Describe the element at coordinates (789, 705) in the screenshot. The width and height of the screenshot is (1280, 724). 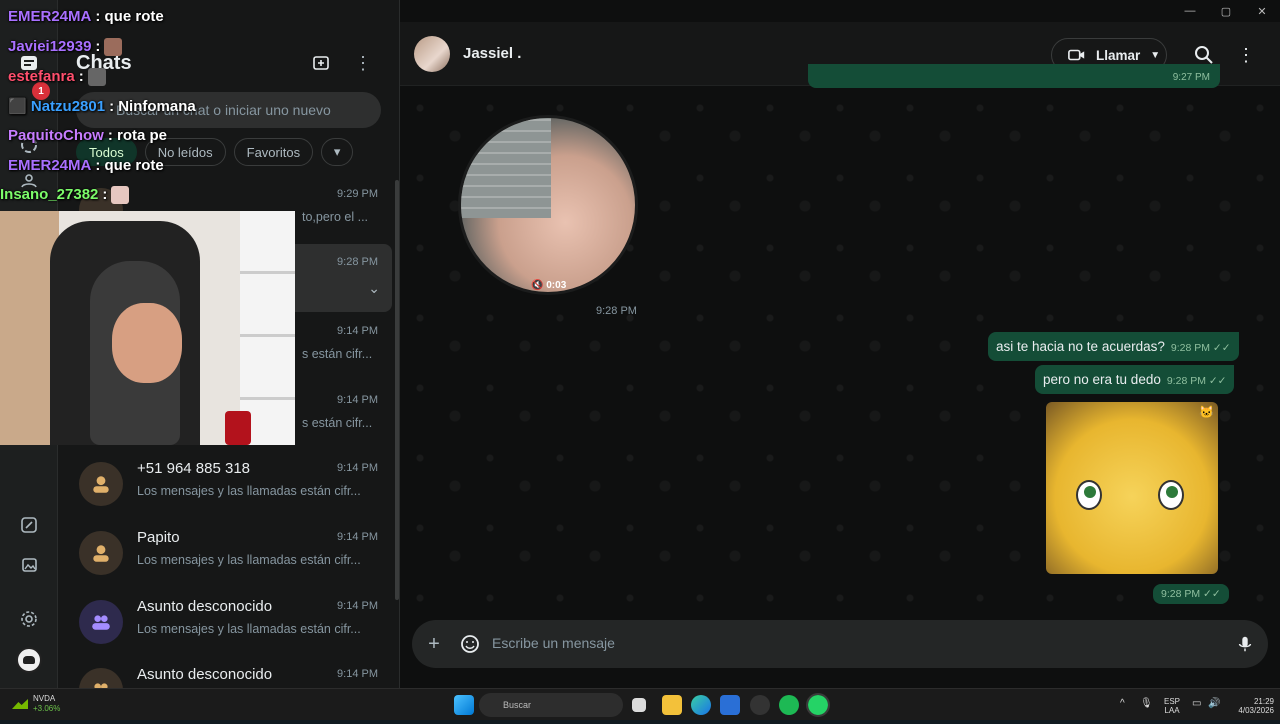
I see `spotify-icon` at that location.